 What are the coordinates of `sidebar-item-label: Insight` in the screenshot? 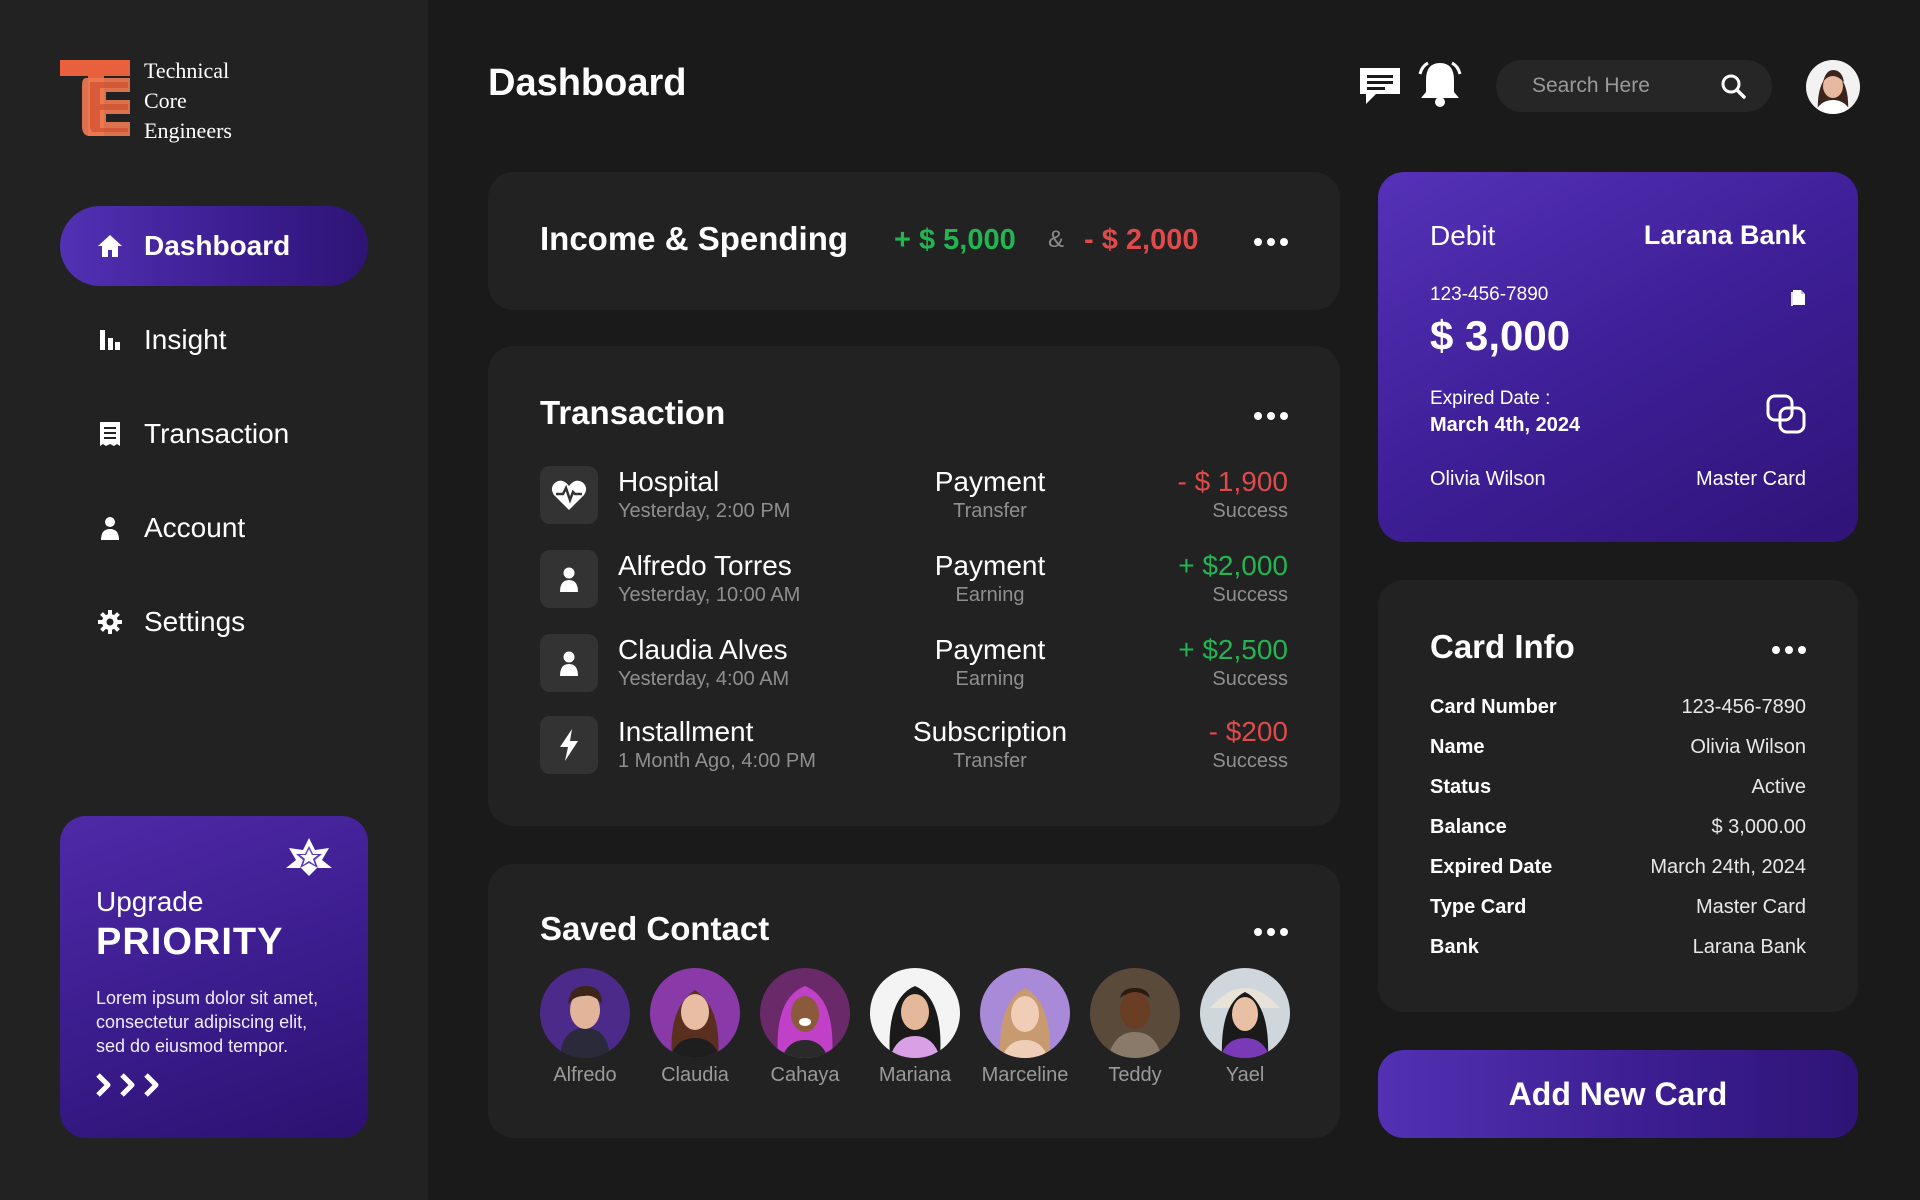 It's located at (185, 339).